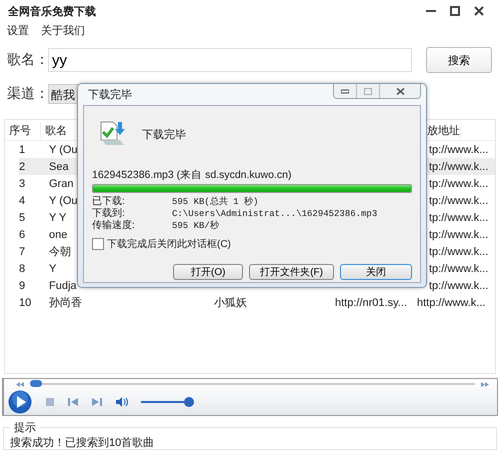 Image resolution: width=500 pixels, height=467 pixels. Describe the element at coordinates (216, 202) in the screenshot. I see `detail-value: 595 KB(总共 1 秒)` at that location.